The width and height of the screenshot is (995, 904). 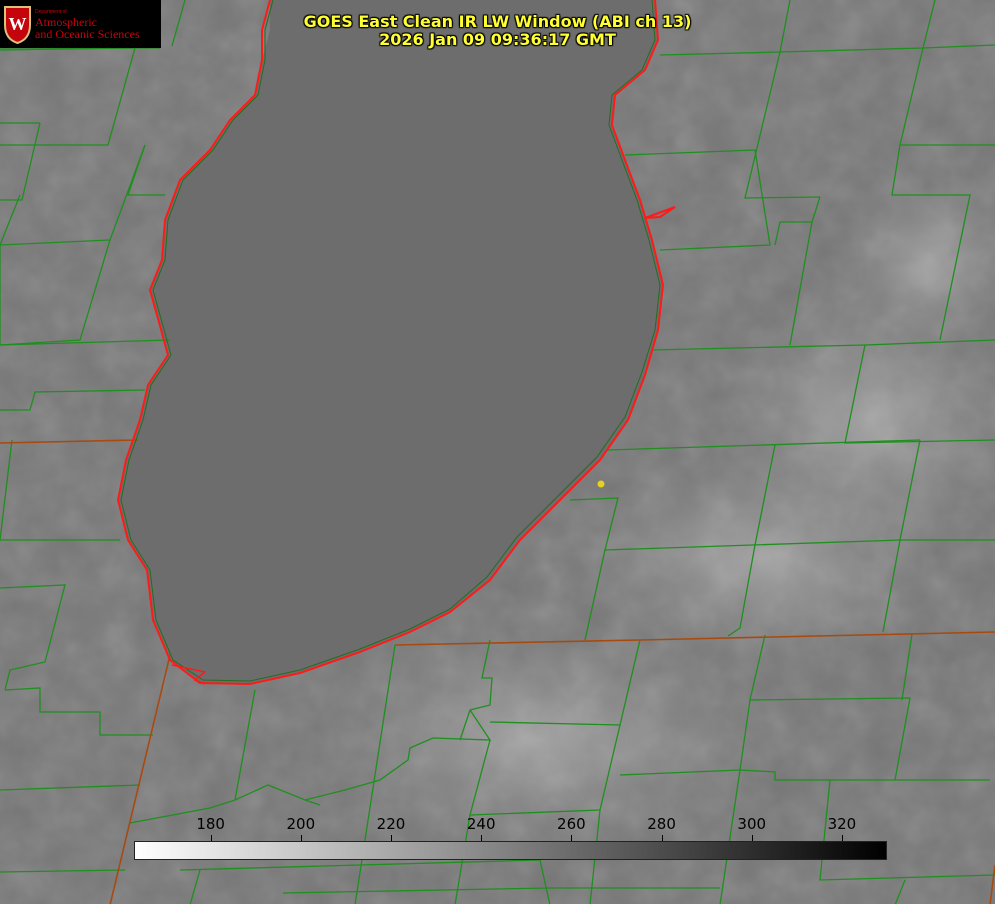 I want to click on crest-letter: W, so click(x=18, y=24).